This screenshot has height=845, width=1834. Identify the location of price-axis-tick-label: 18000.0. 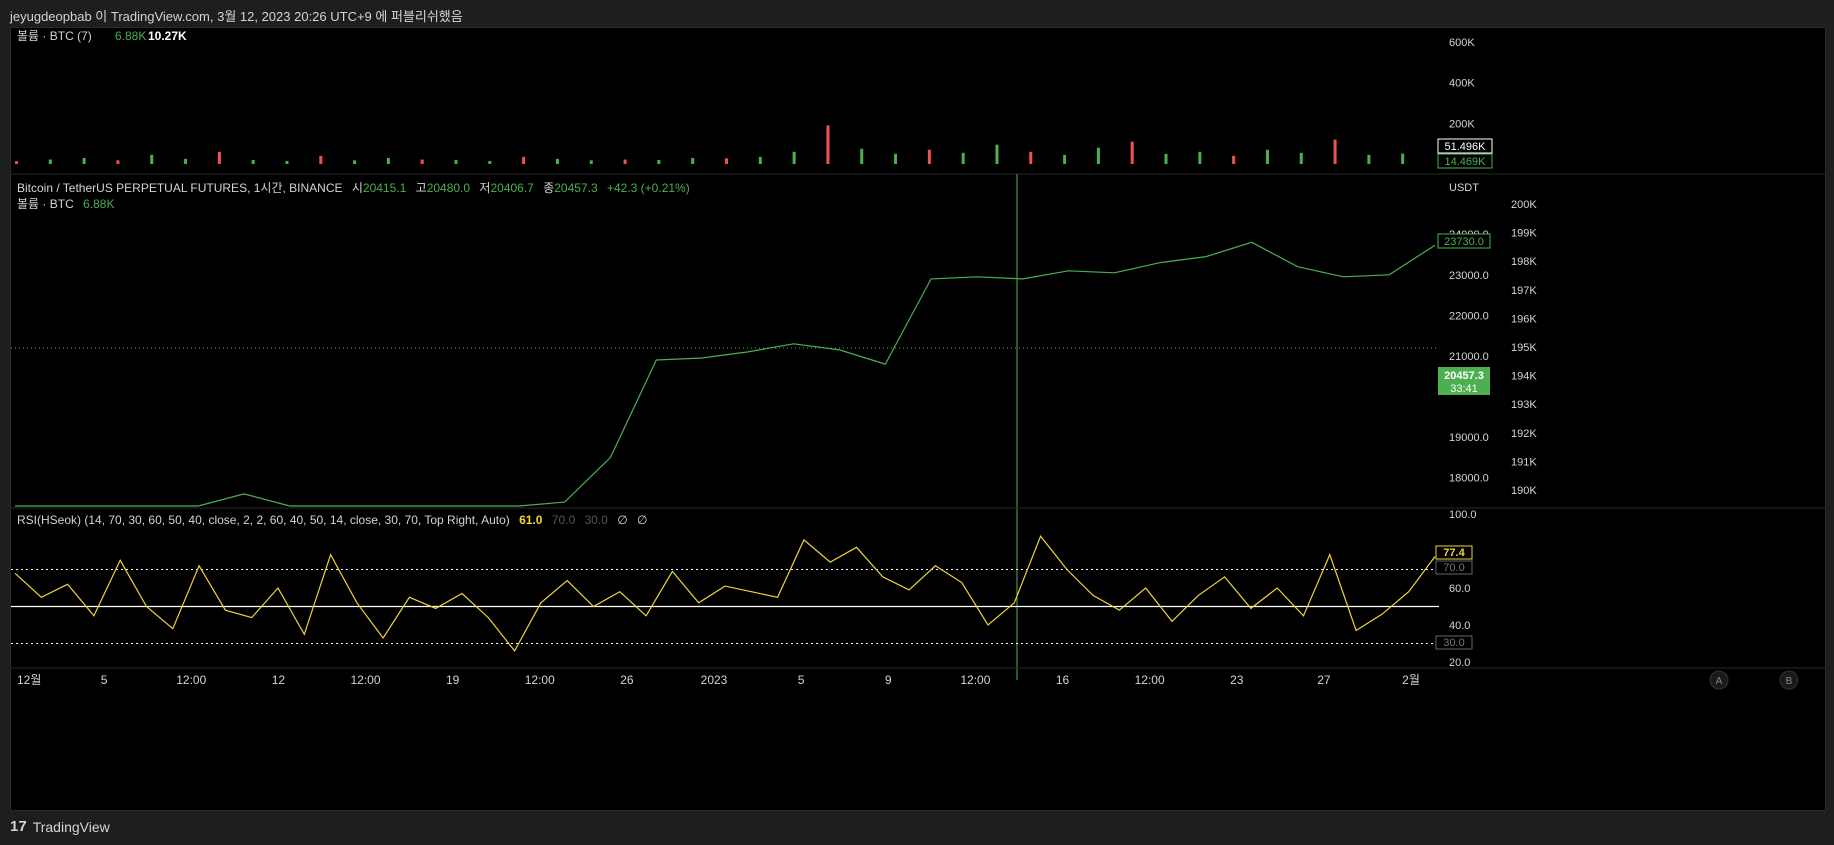
(1469, 479).